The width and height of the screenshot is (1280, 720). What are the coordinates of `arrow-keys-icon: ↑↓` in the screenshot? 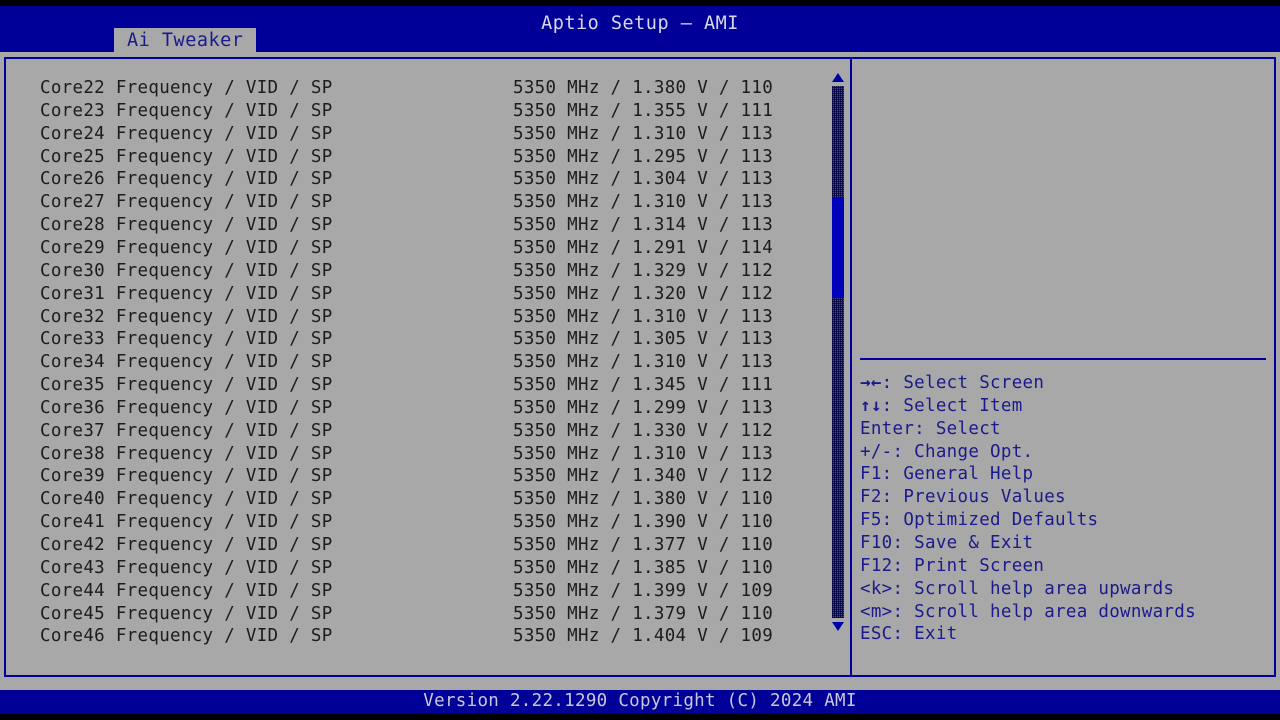 It's located at (871, 405).